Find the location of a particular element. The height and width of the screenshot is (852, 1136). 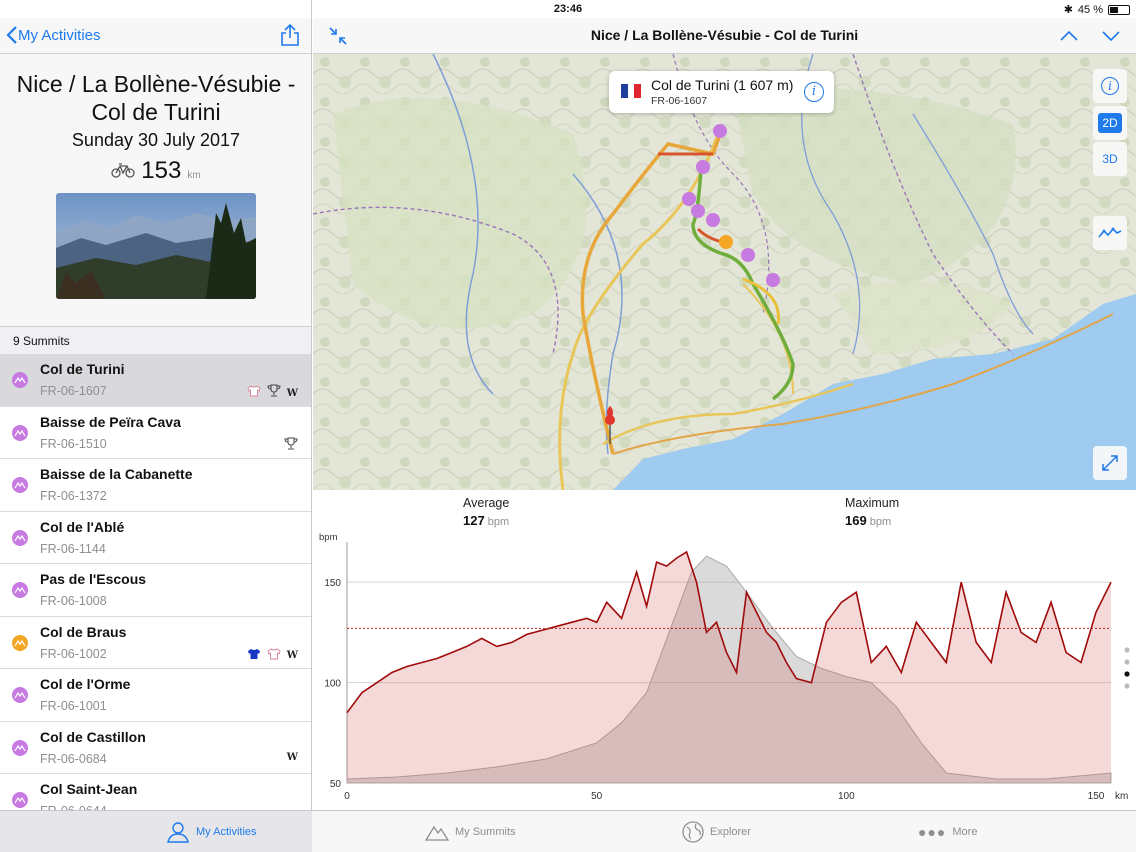

info-circle-icon: i is located at coordinates (1110, 86).